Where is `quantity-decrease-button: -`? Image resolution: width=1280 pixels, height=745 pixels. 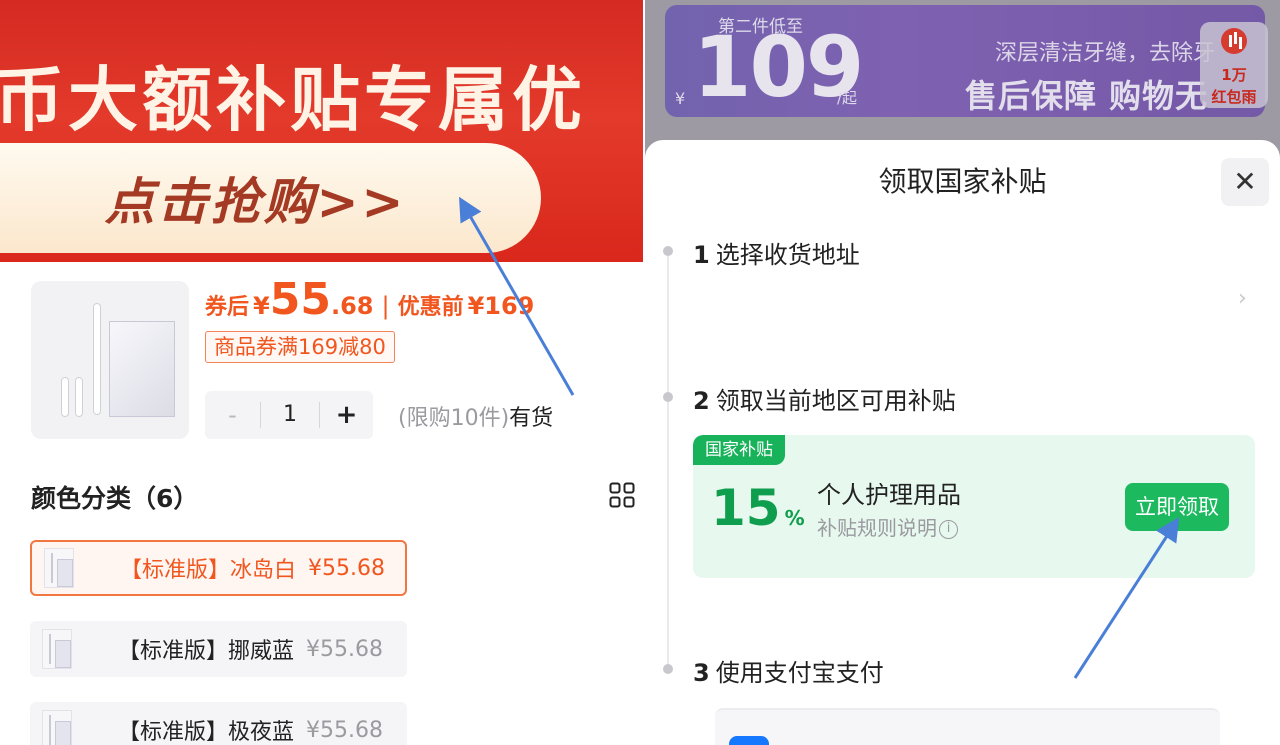
quantity-decrease-button: - is located at coordinates (232, 415).